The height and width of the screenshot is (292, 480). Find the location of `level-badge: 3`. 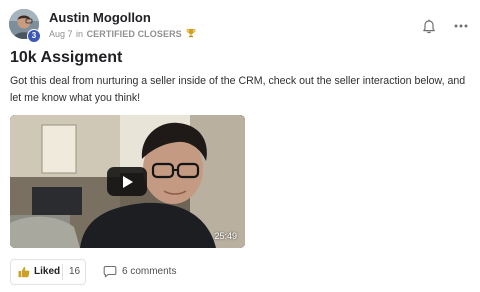

level-badge: 3 is located at coordinates (34, 36).